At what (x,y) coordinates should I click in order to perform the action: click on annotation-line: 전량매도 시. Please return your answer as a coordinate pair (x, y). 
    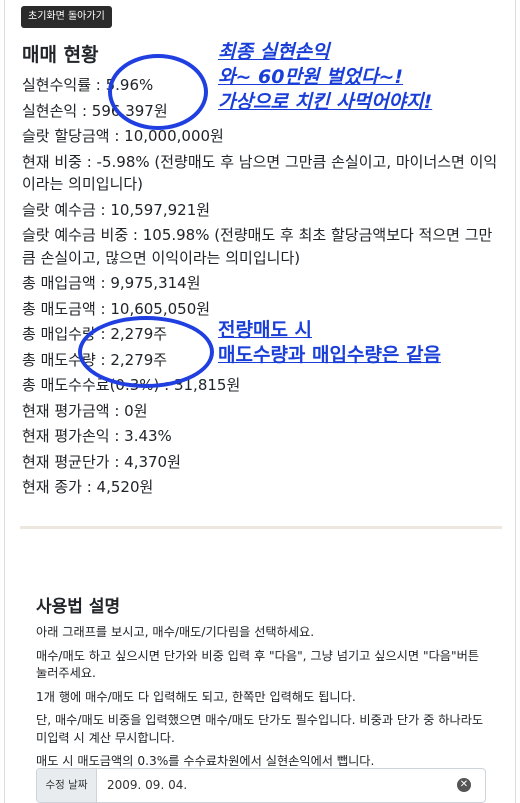
    Looking at the image, I should click on (265, 330).